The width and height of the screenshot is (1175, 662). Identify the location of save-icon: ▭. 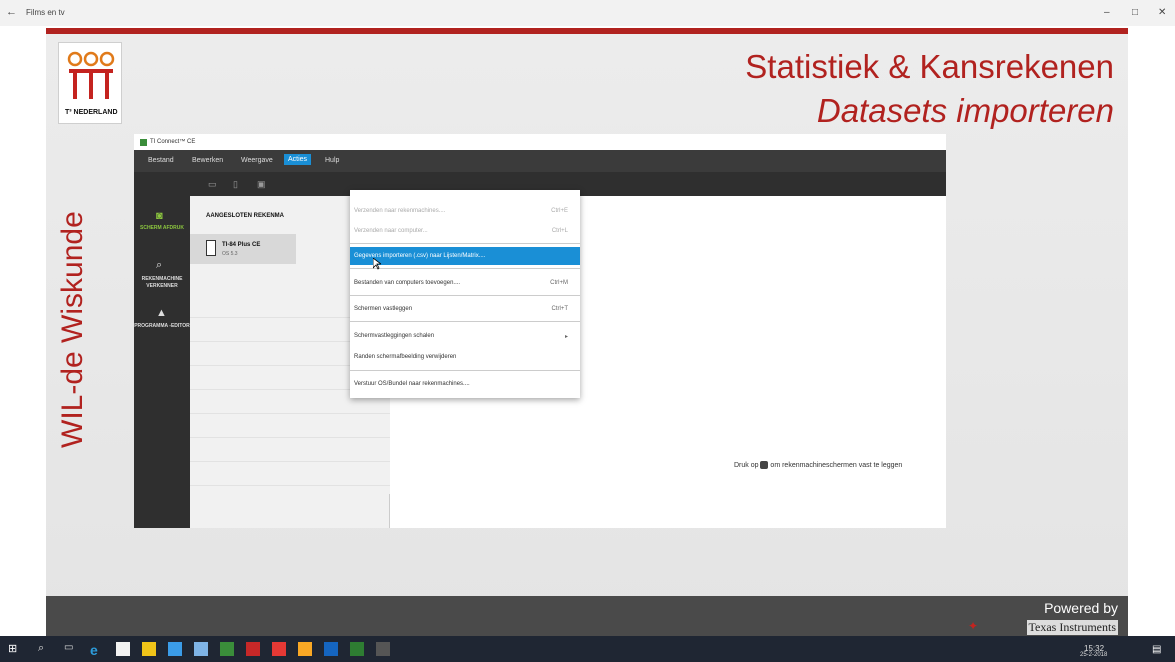
(212, 184).